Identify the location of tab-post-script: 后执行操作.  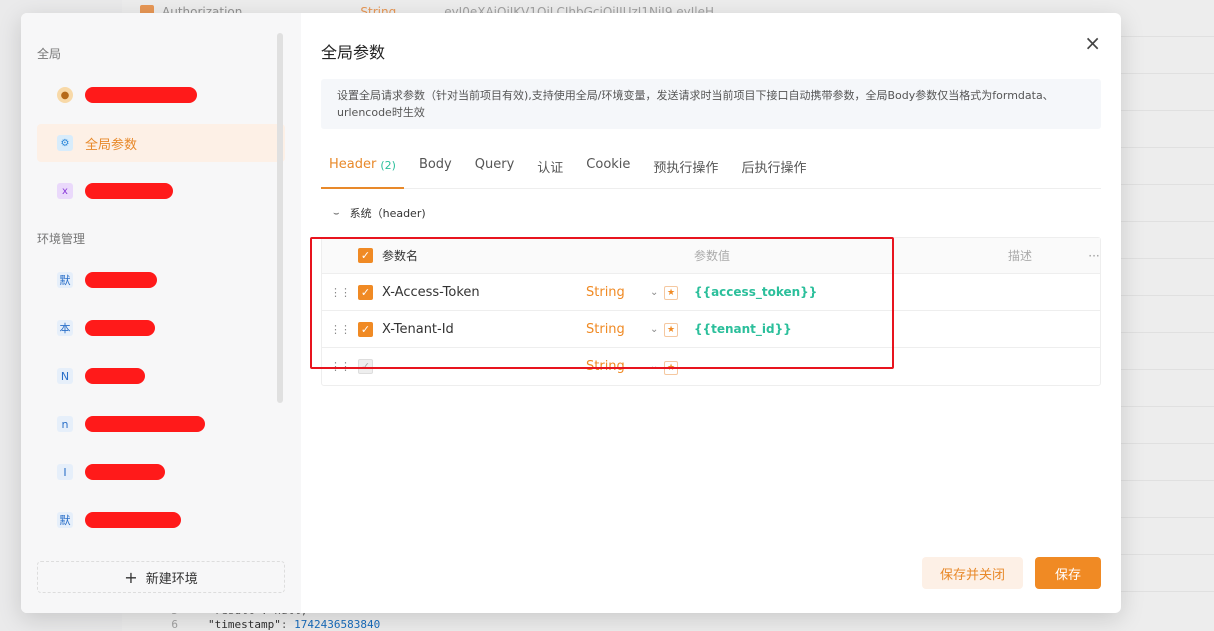
(773, 173).